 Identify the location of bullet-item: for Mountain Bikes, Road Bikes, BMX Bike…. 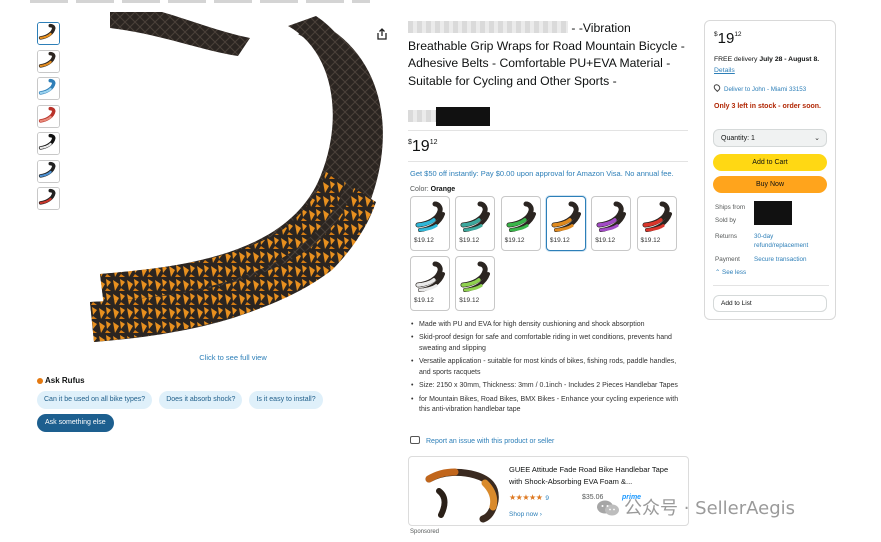
(549, 405).